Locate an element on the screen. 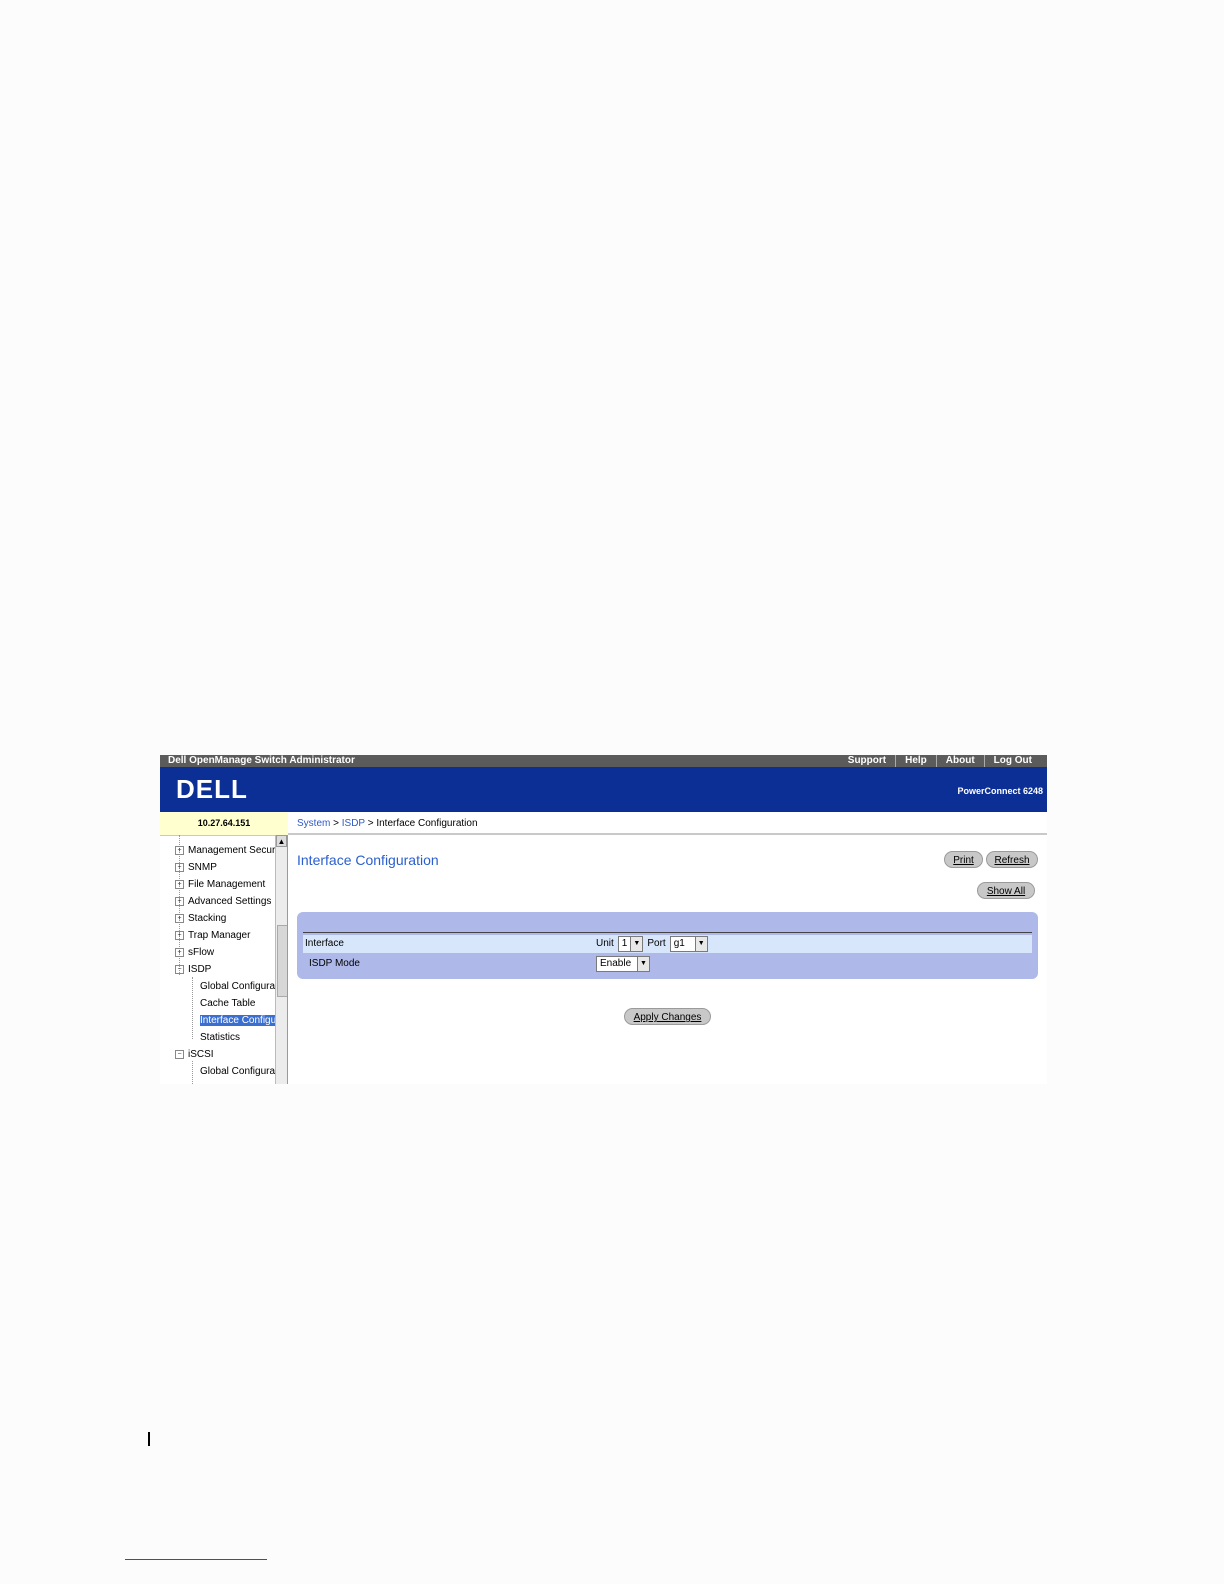 This screenshot has width=1224, height=1584. footnote-separator is located at coordinates (196, 1559).